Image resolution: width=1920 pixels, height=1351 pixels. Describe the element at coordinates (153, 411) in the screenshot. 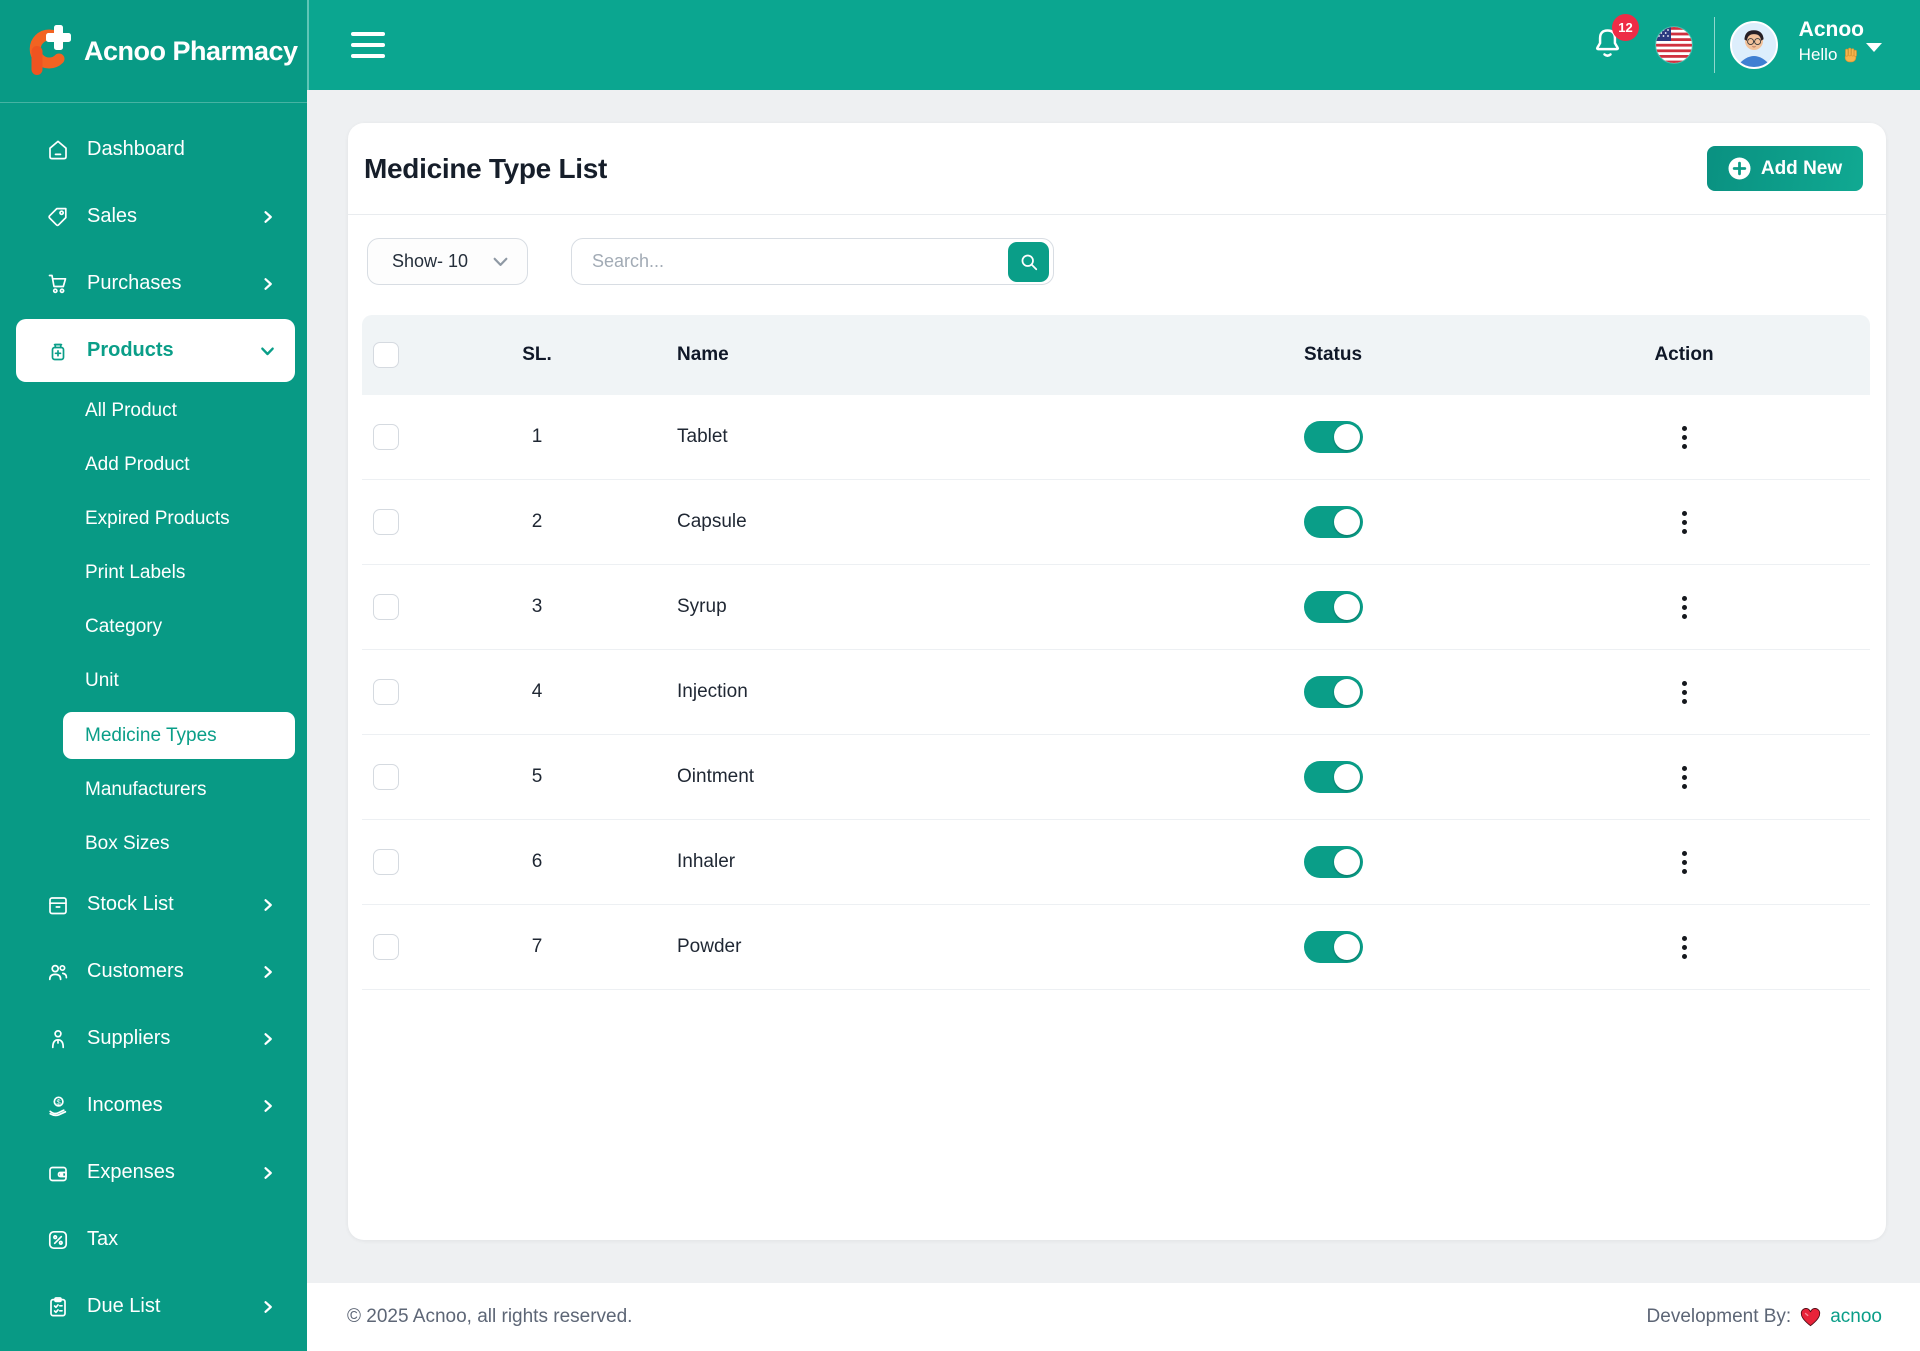

I see `sidebar-subitem-all-product: All Product` at that location.